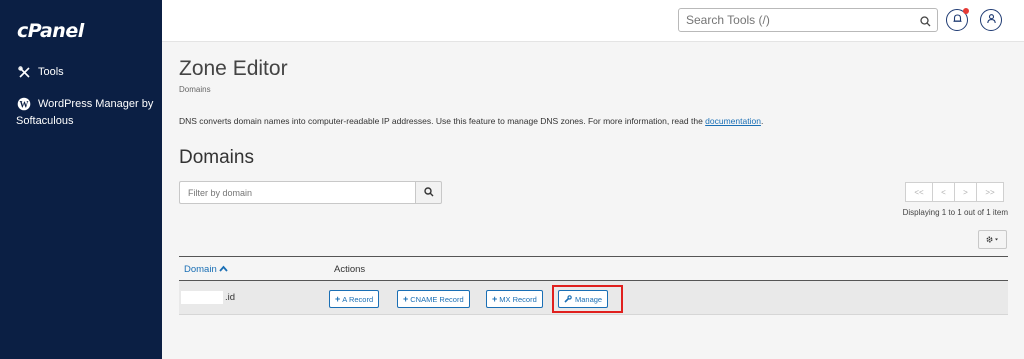  What do you see at coordinates (350, 269) in the screenshot?
I see `actions-column-header: Actions` at bounding box center [350, 269].